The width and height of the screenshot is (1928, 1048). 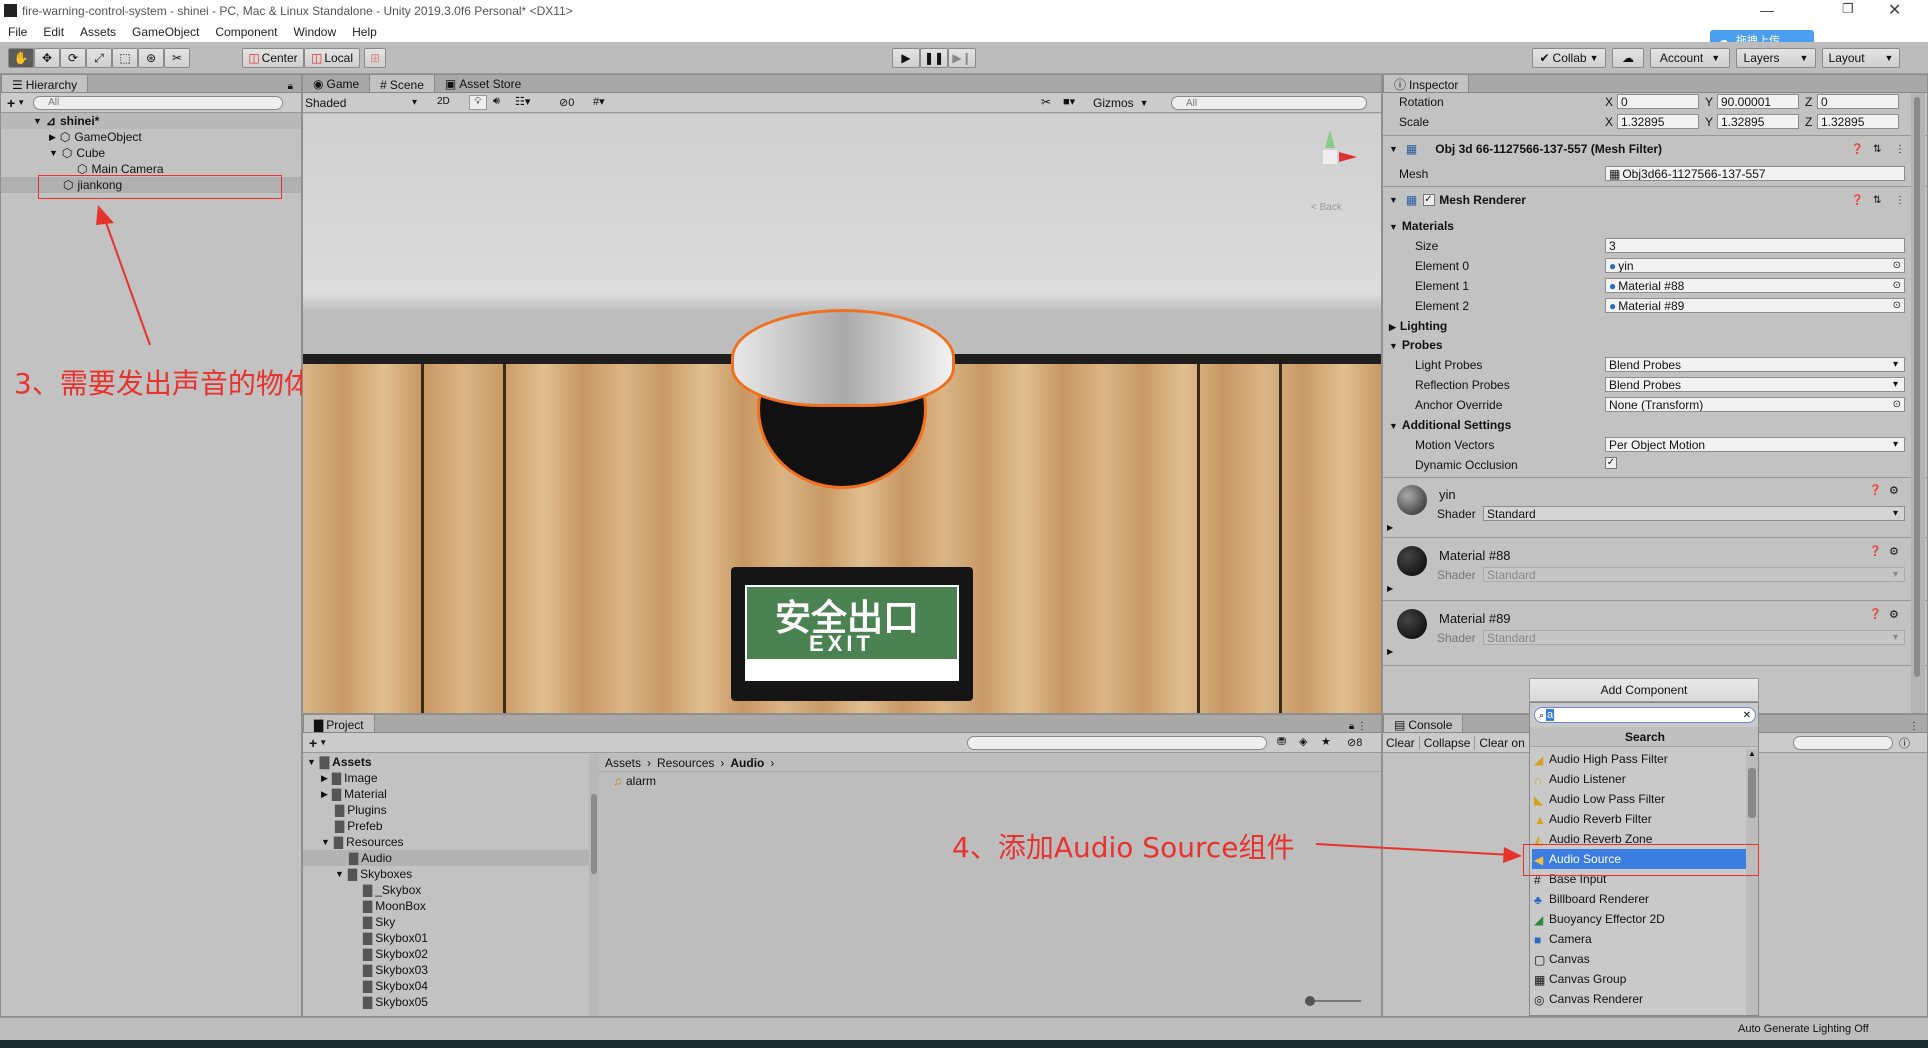 I want to click on gizmo-y-axis, so click(x=1330, y=139).